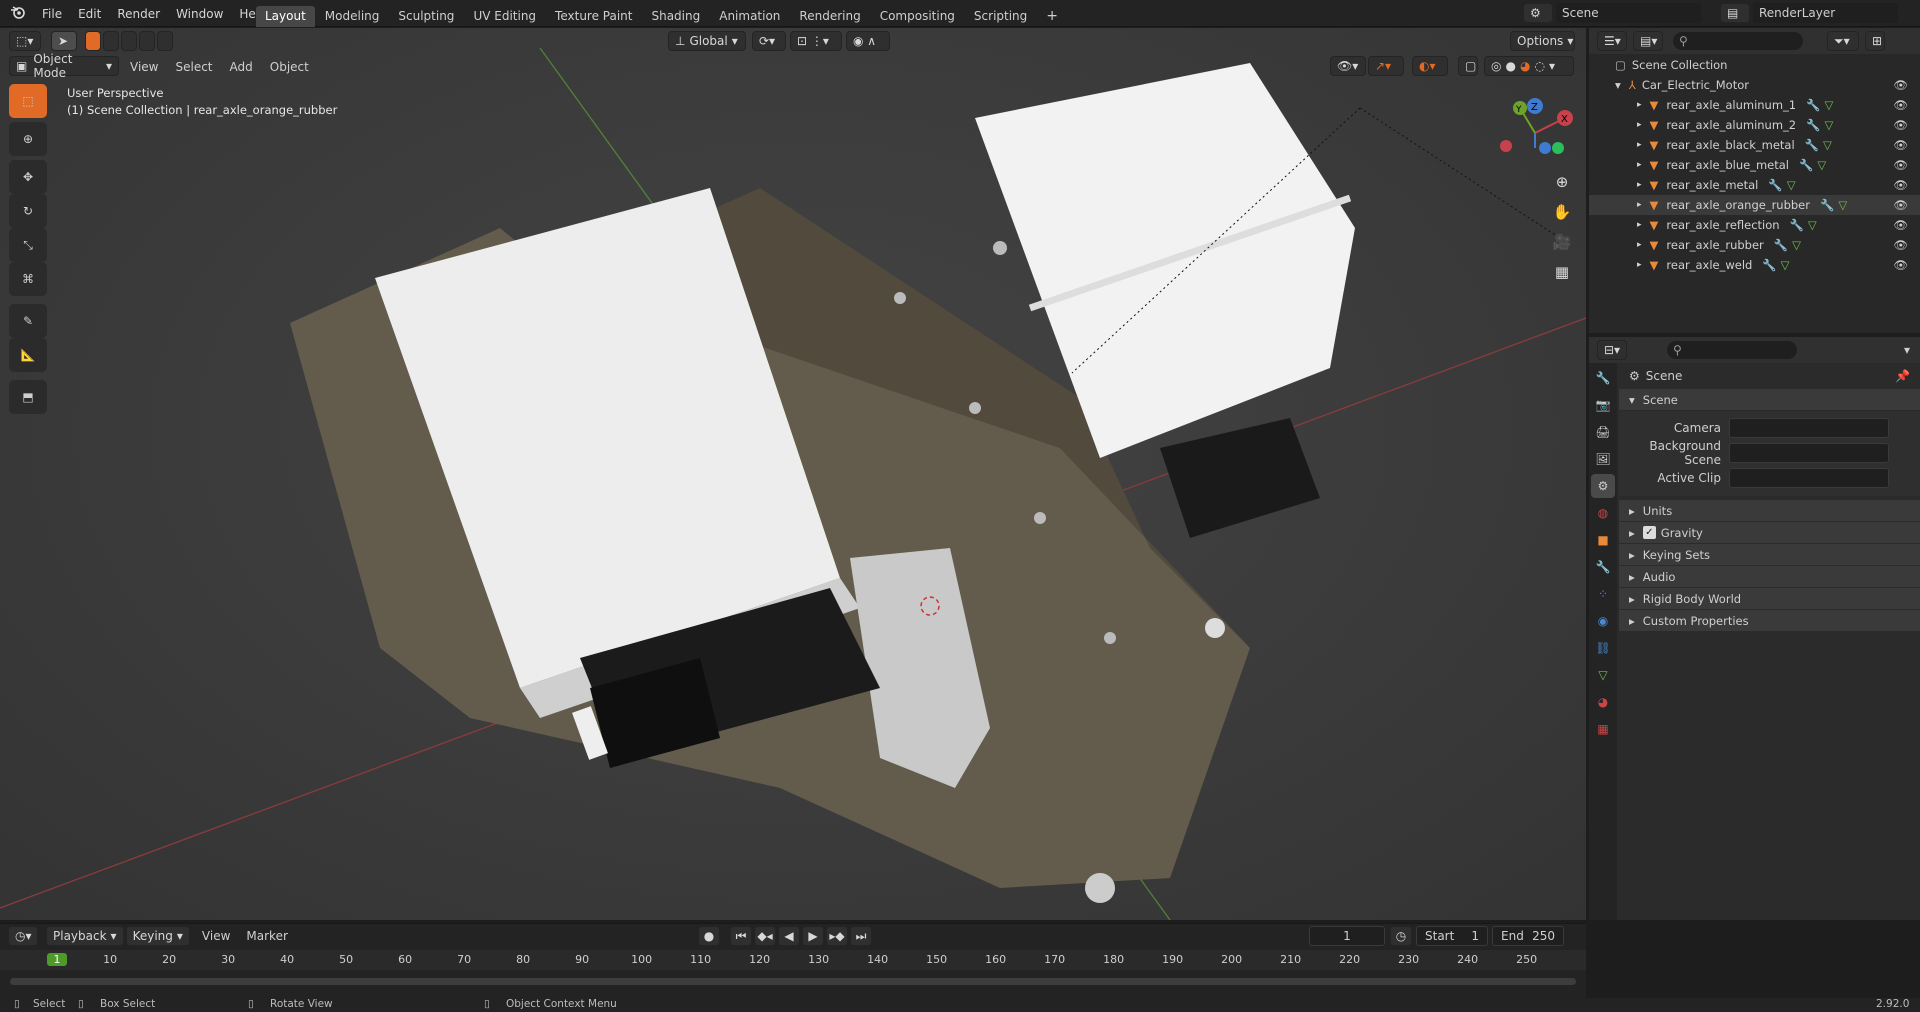 The width and height of the screenshot is (1920, 1012). What do you see at coordinates (352, 16) in the screenshot?
I see `tab-modeling: Modeling` at bounding box center [352, 16].